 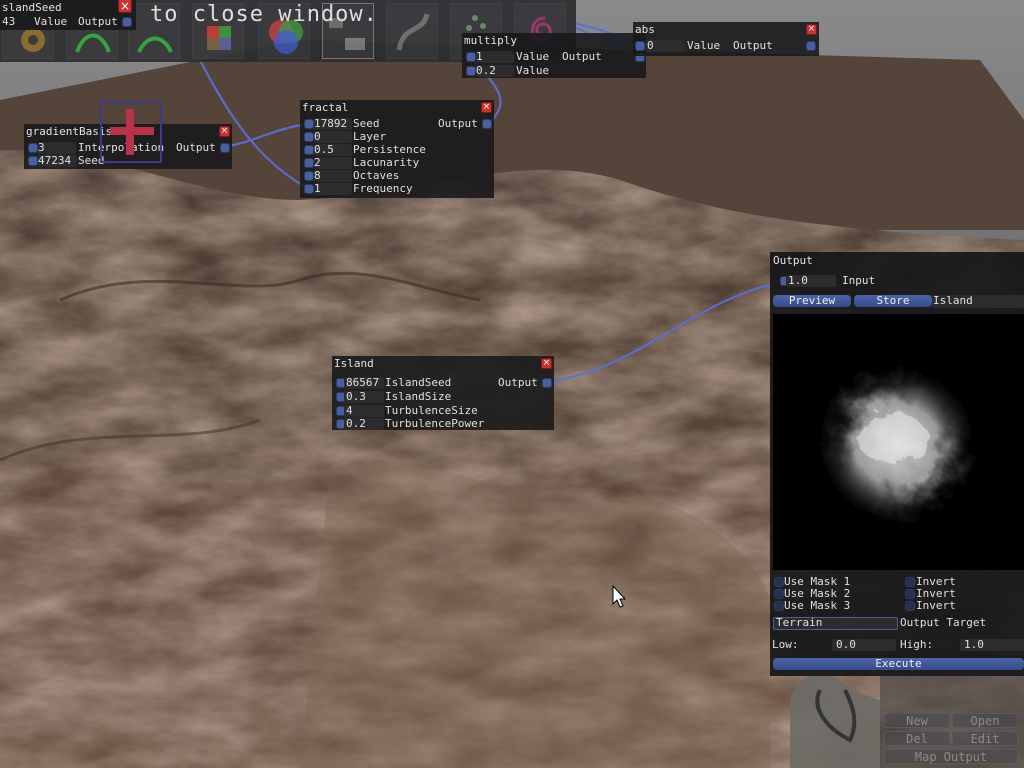 I want to click on map-output-button: Map Output, so click(x=951, y=756).